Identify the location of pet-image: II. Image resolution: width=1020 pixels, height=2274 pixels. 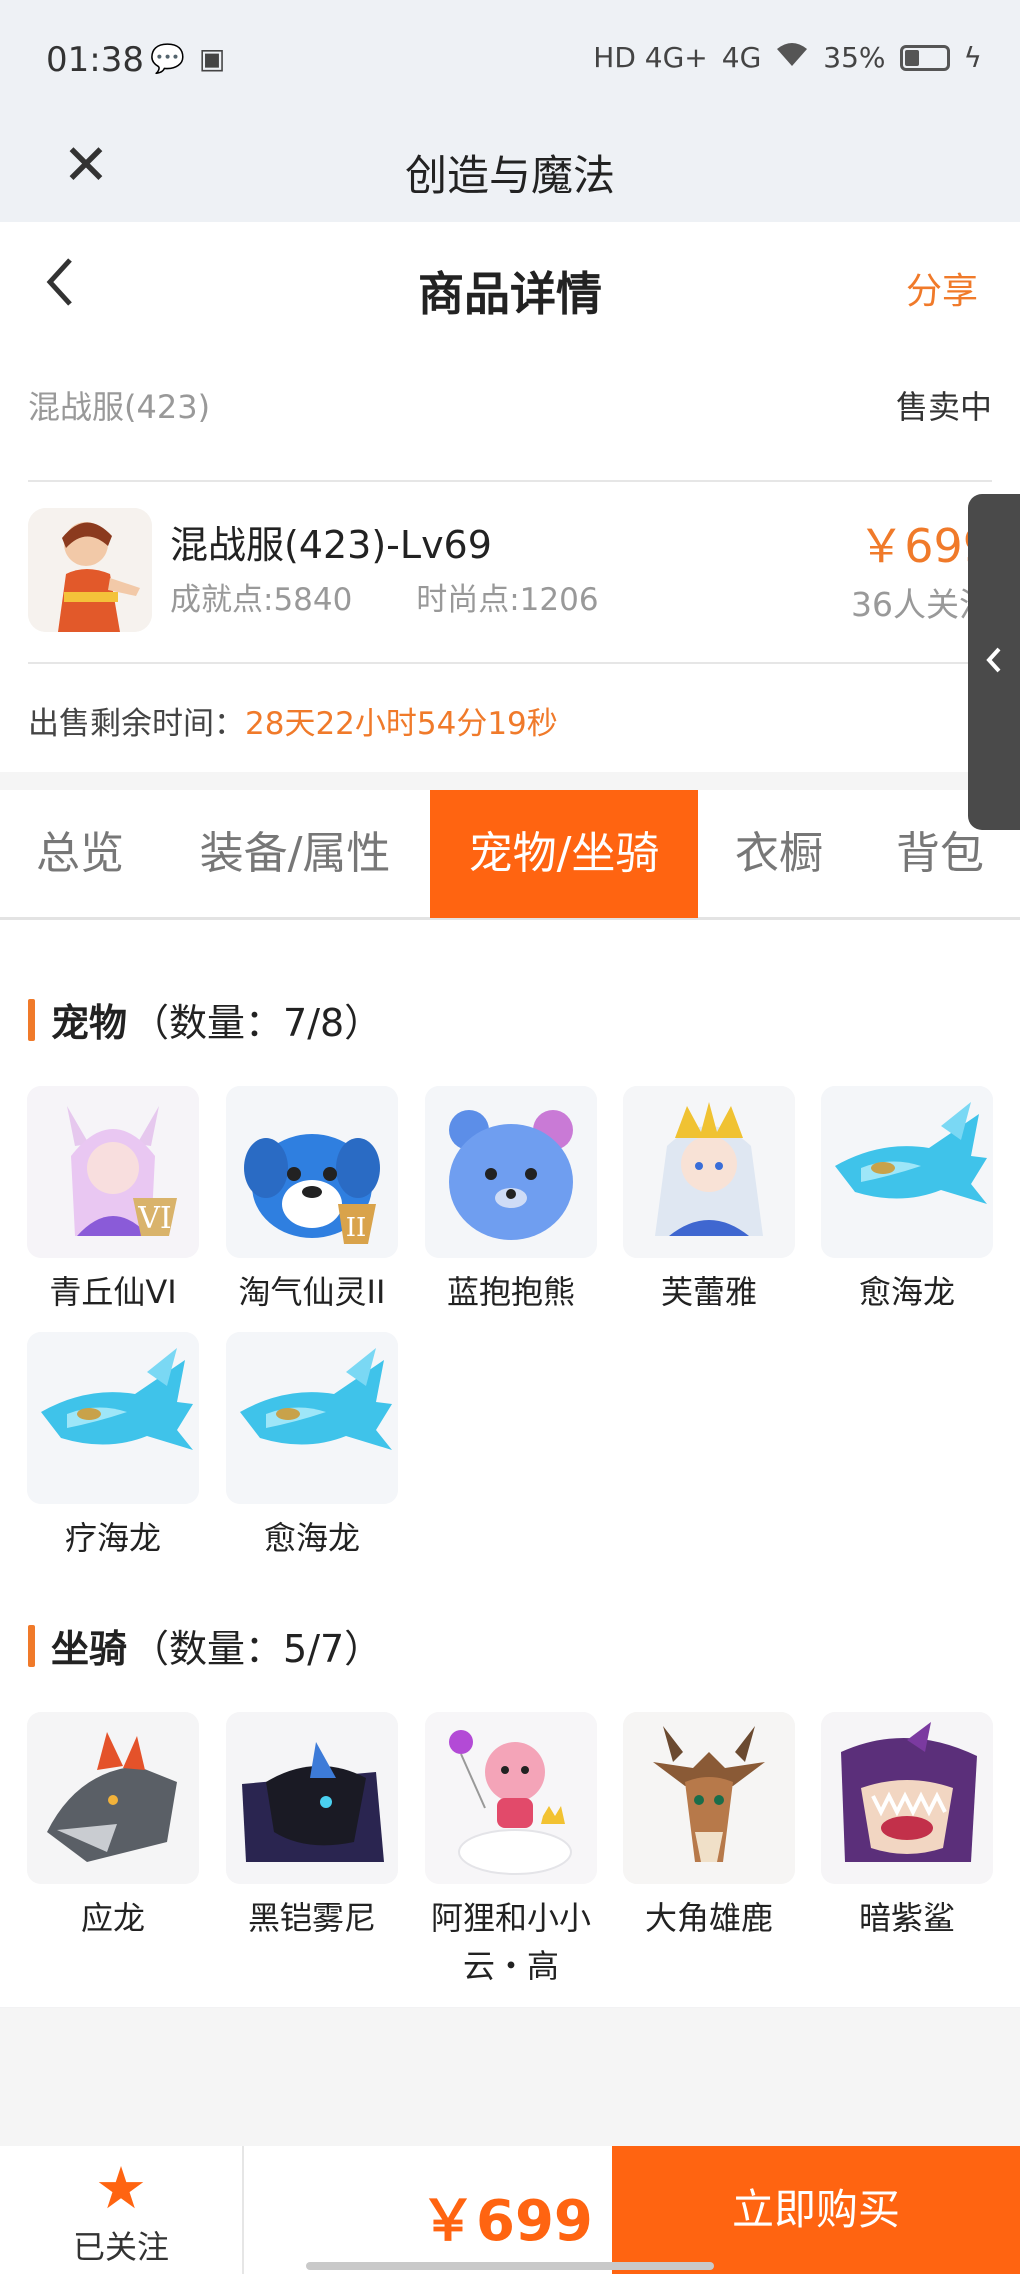
(312, 1172).